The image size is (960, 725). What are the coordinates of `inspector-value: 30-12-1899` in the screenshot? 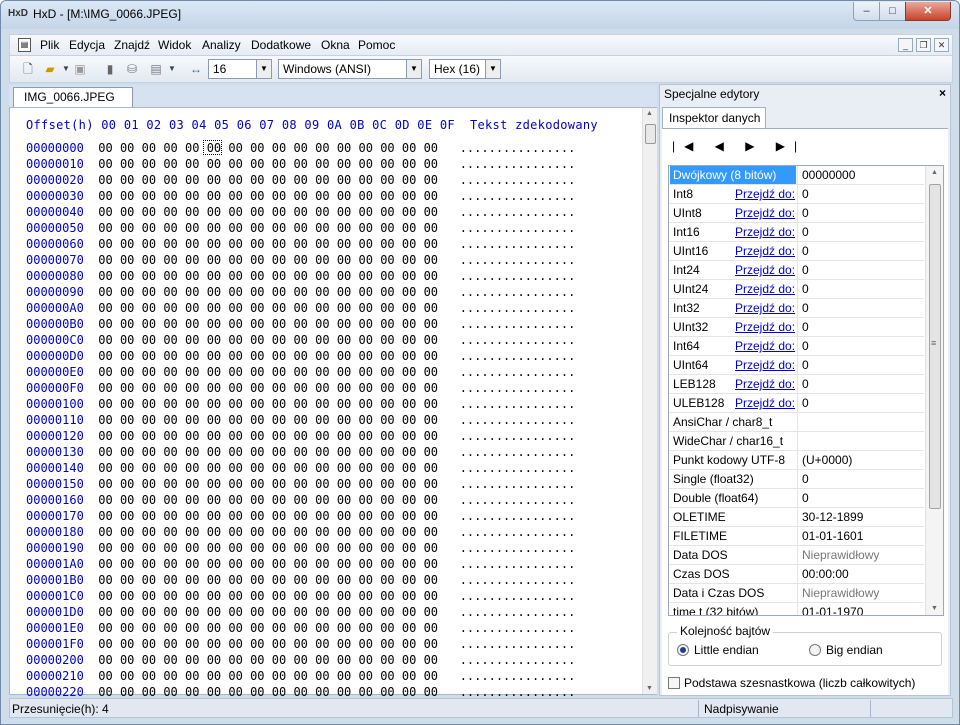 It's located at (860, 517).